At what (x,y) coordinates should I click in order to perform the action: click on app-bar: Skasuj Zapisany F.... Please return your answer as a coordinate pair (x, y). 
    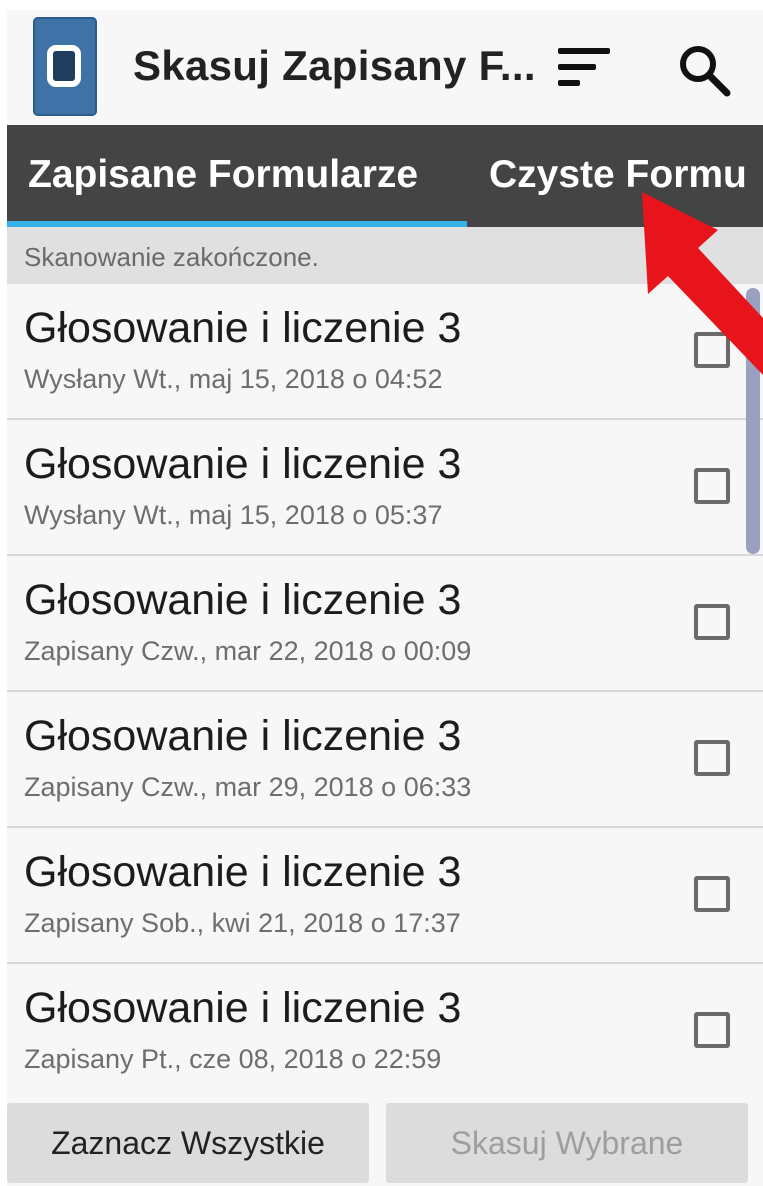
    Looking at the image, I should click on (385, 67).